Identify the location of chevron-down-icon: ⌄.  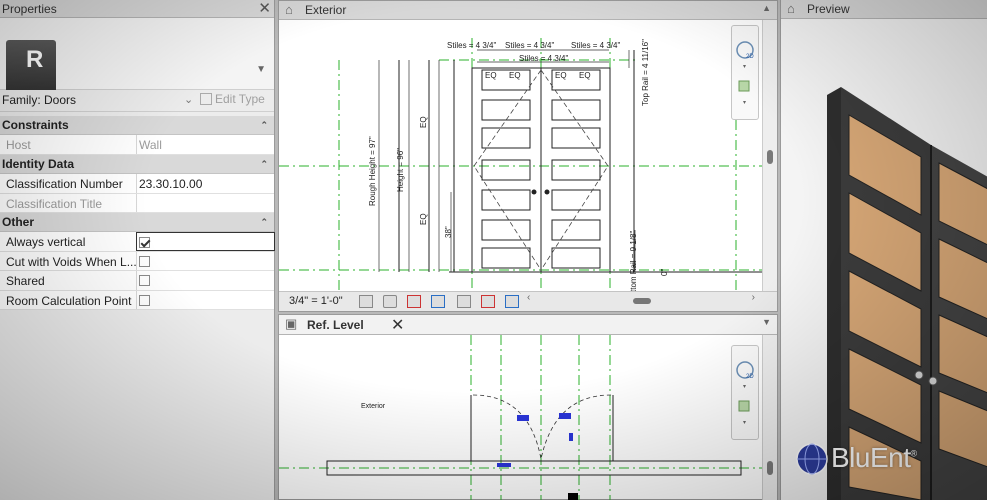
(188, 99).